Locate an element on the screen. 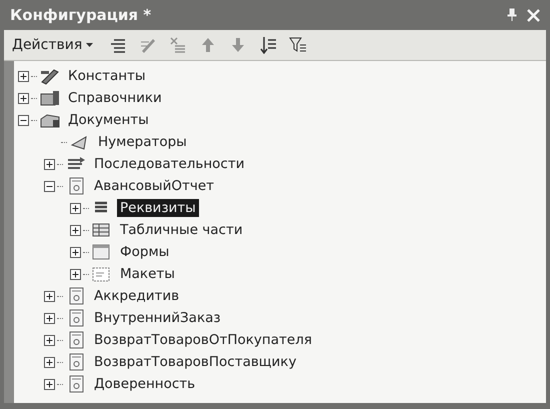 The image size is (550, 409). tree-item: Макеты is located at coordinates (147, 274).